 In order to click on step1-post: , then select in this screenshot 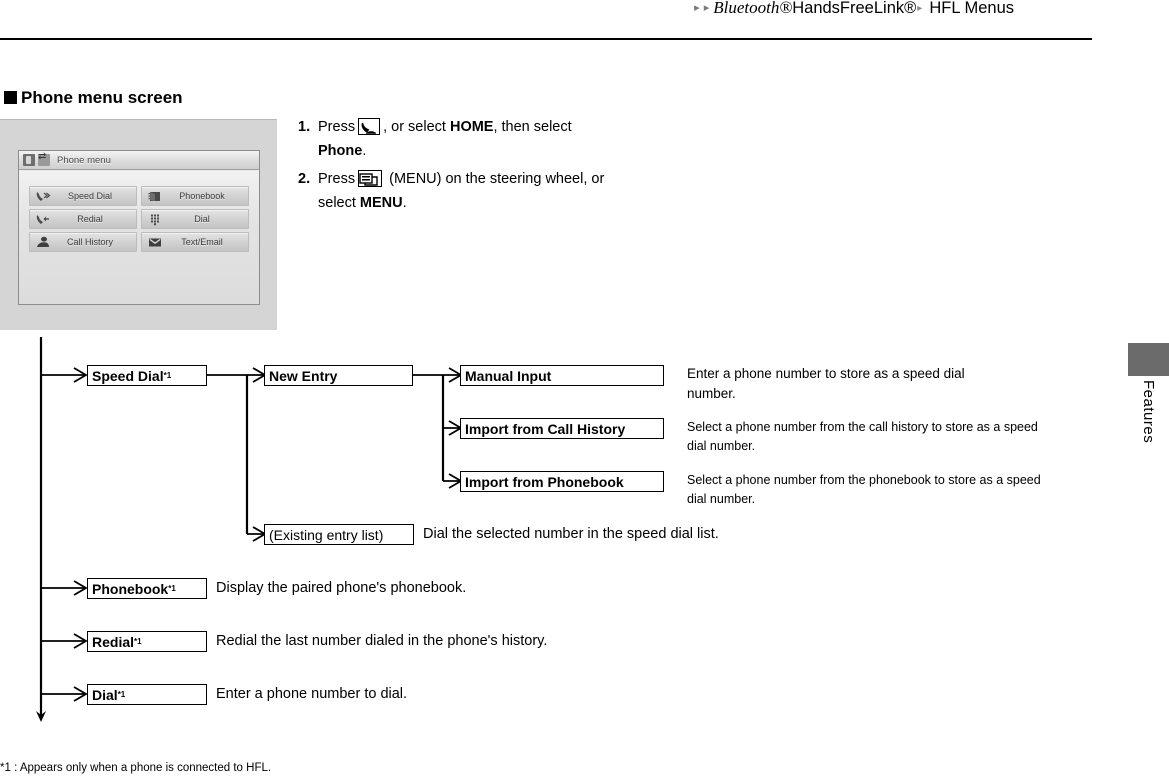, I will do `click(532, 127)`.